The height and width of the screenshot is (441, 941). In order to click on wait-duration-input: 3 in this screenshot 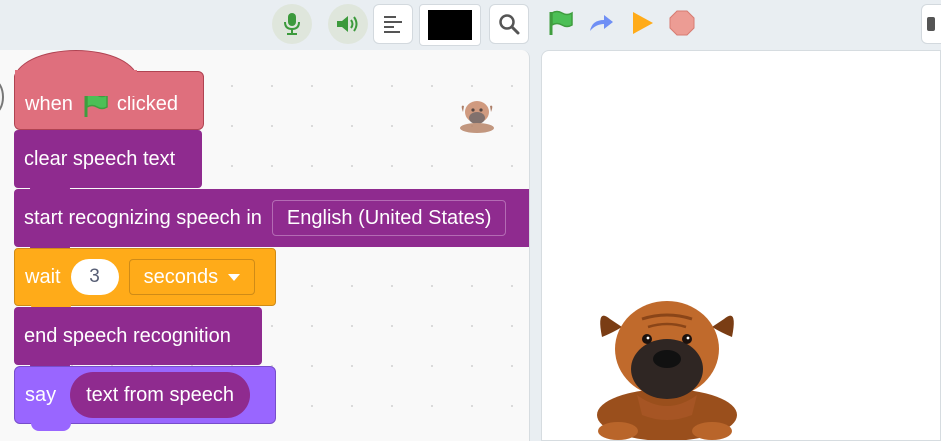, I will do `click(94, 277)`.